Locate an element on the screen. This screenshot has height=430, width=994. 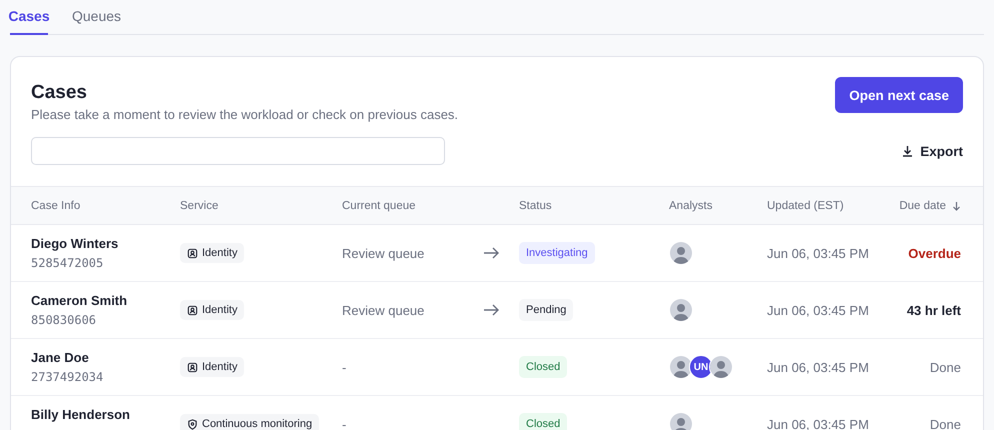
column-header: Analysts is located at coordinates (691, 206).